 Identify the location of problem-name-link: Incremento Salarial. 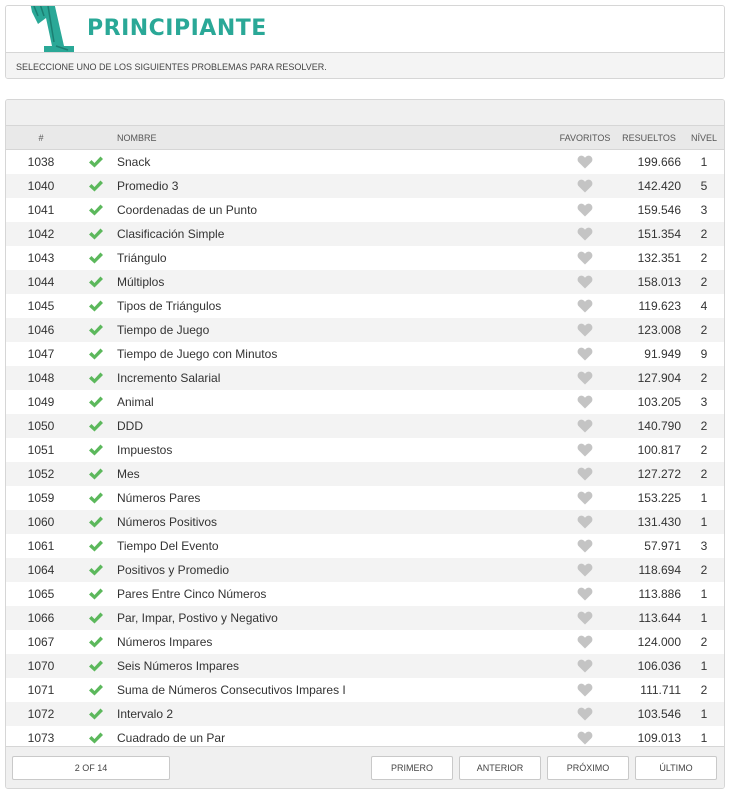
(336, 378).